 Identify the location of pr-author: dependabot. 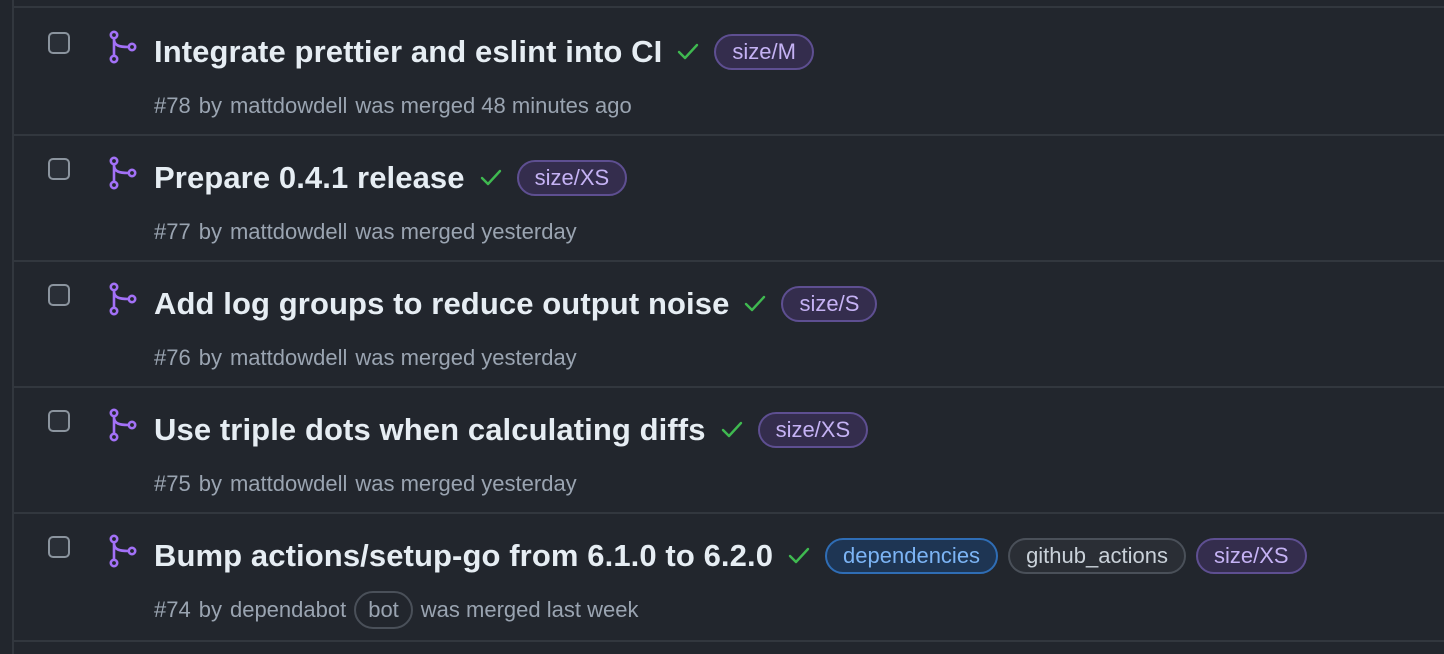
(288, 610).